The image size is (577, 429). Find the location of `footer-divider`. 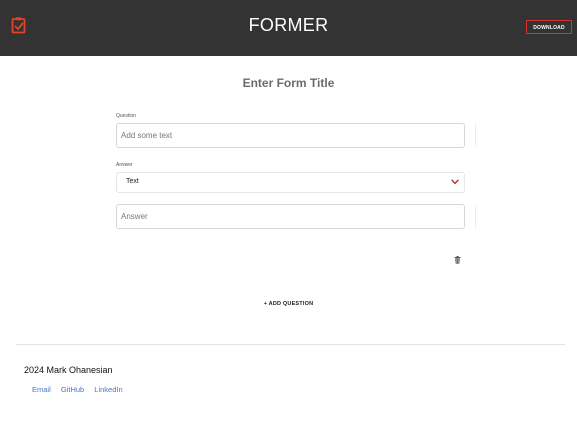

footer-divider is located at coordinates (290, 344).